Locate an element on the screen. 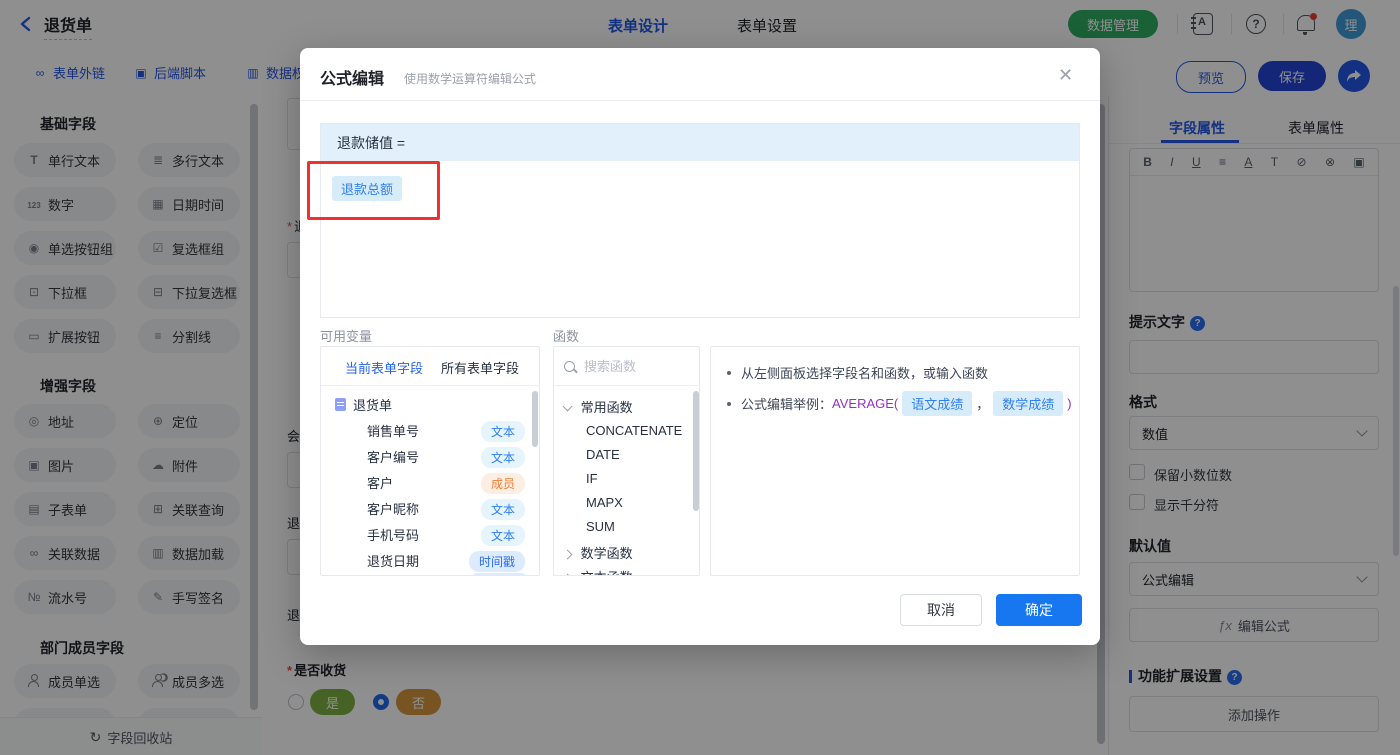 Image resolution: width=1400 pixels, height=755 pixels. function-name-example: AVERAGE( is located at coordinates (865, 403).